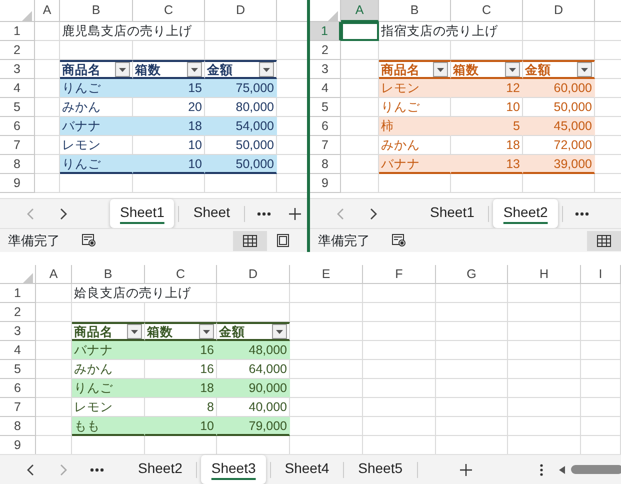 The width and height of the screenshot is (621, 484). I want to click on column-header: F, so click(399, 274).